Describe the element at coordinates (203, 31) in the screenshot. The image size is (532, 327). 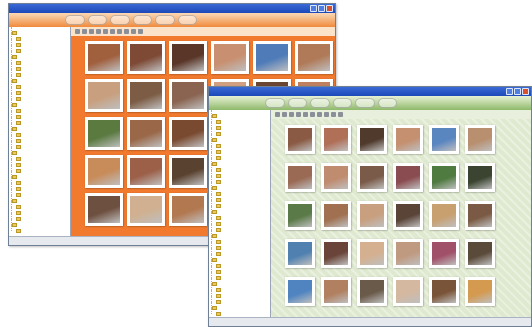
I see `toolbar` at that location.